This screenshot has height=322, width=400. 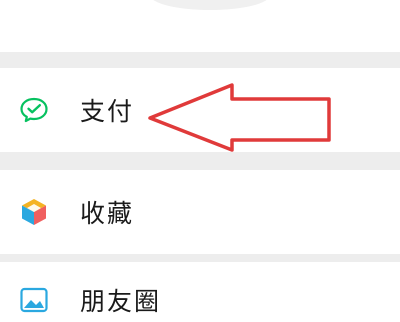 What do you see at coordinates (210, 5) in the screenshot?
I see `partial-element` at bounding box center [210, 5].